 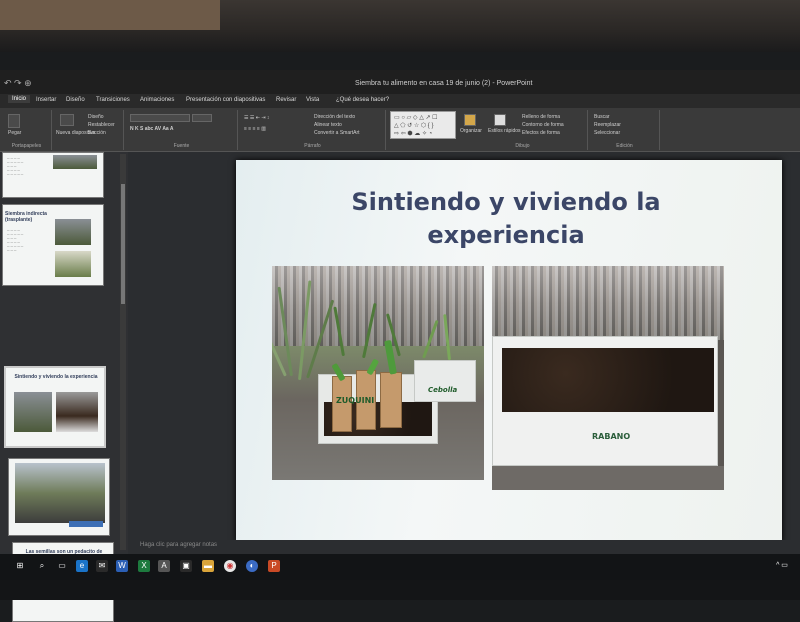 I want to click on group-label-paragraph: Párrafo, so click(x=312, y=146).